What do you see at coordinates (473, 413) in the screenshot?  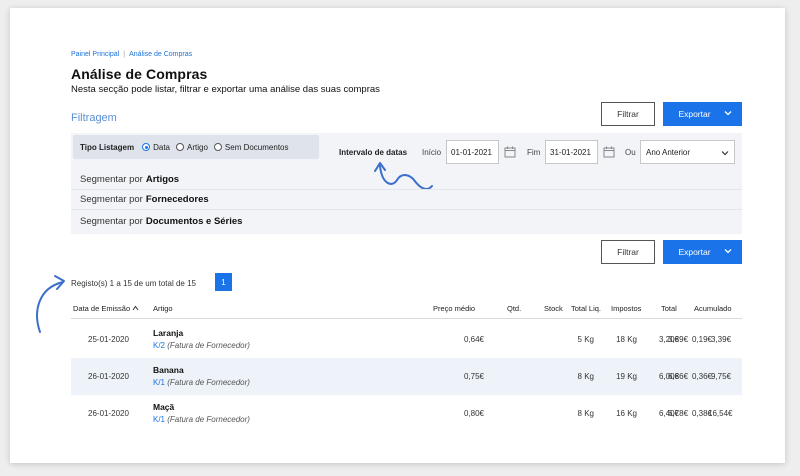 I see `cell-avg-price: 0,80€` at bounding box center [473, 413].